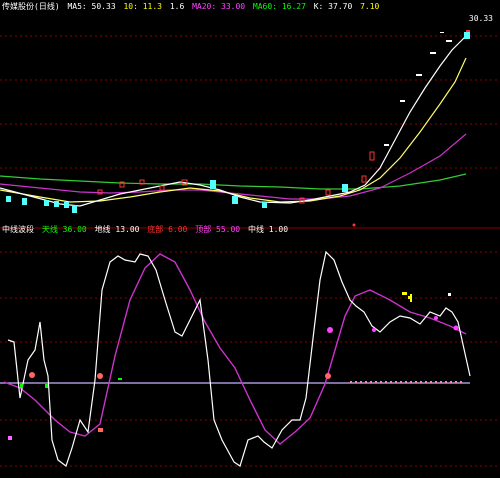  What do you see at coordinates (31, 6) in the screenshot?
I see `top-title: 传媒股份(日线)` at bounding box center [31, 6].